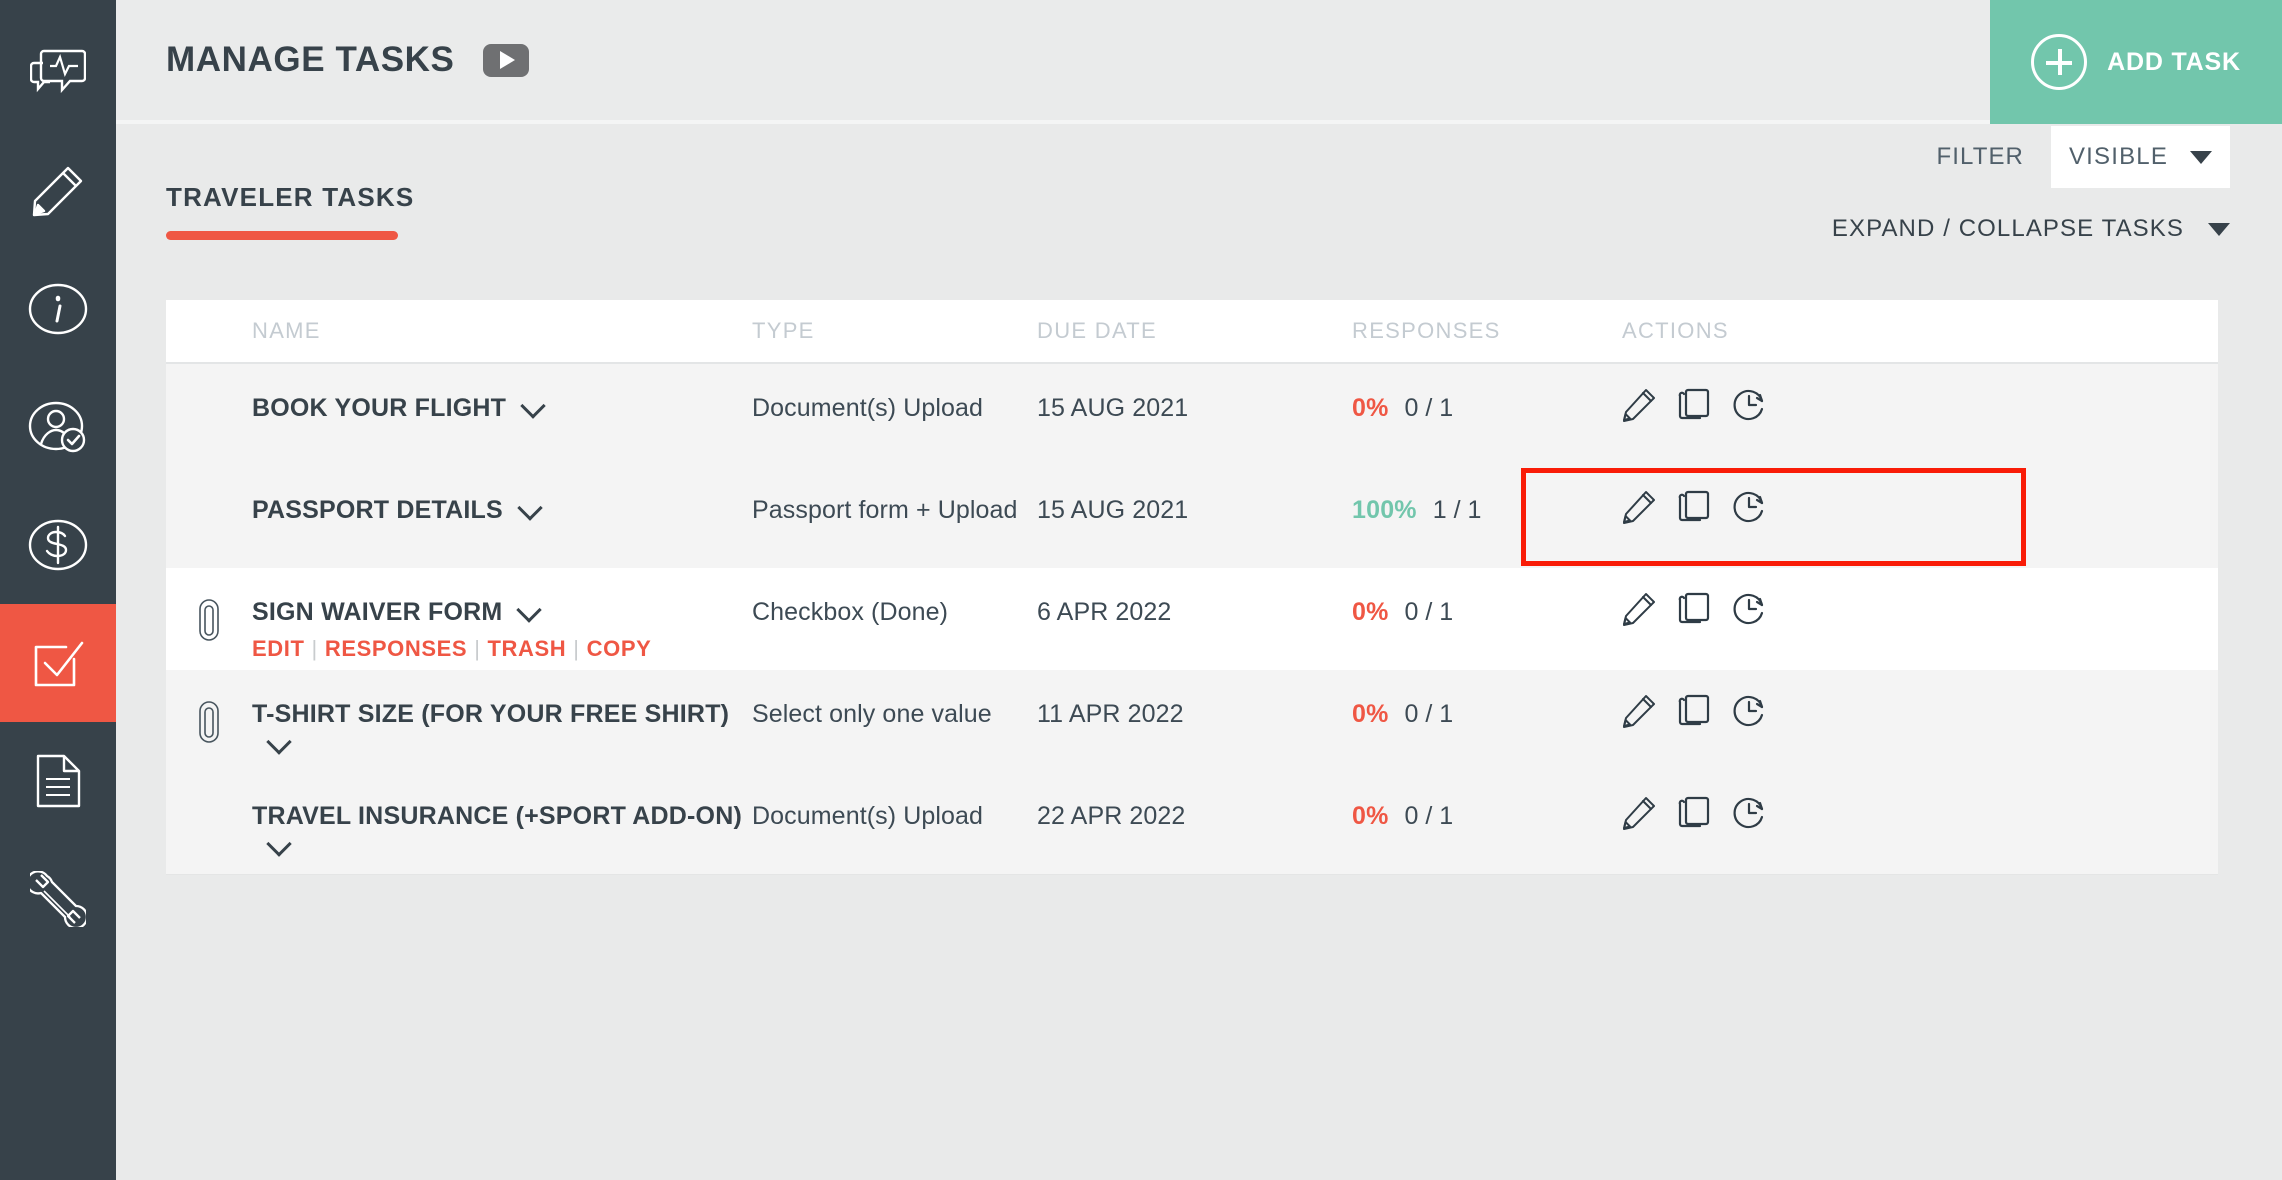 The height and width of the screenshot is (1180, 2282). I want to click on filter-select: VISIBLE, so click(2140, 157).